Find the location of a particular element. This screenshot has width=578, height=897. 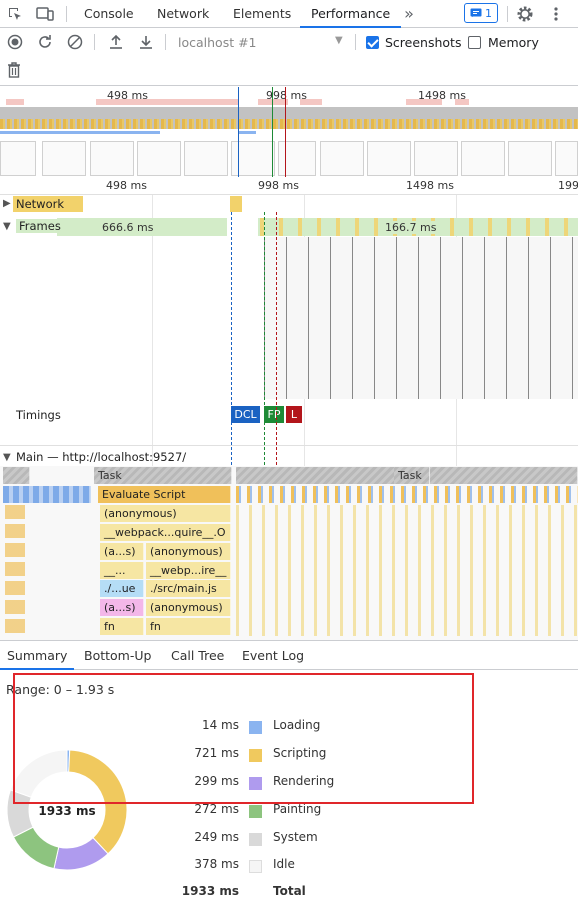

time-ruler: 498 ms 998 ms 1498 ms 199 is located at coordinates (289, 186).